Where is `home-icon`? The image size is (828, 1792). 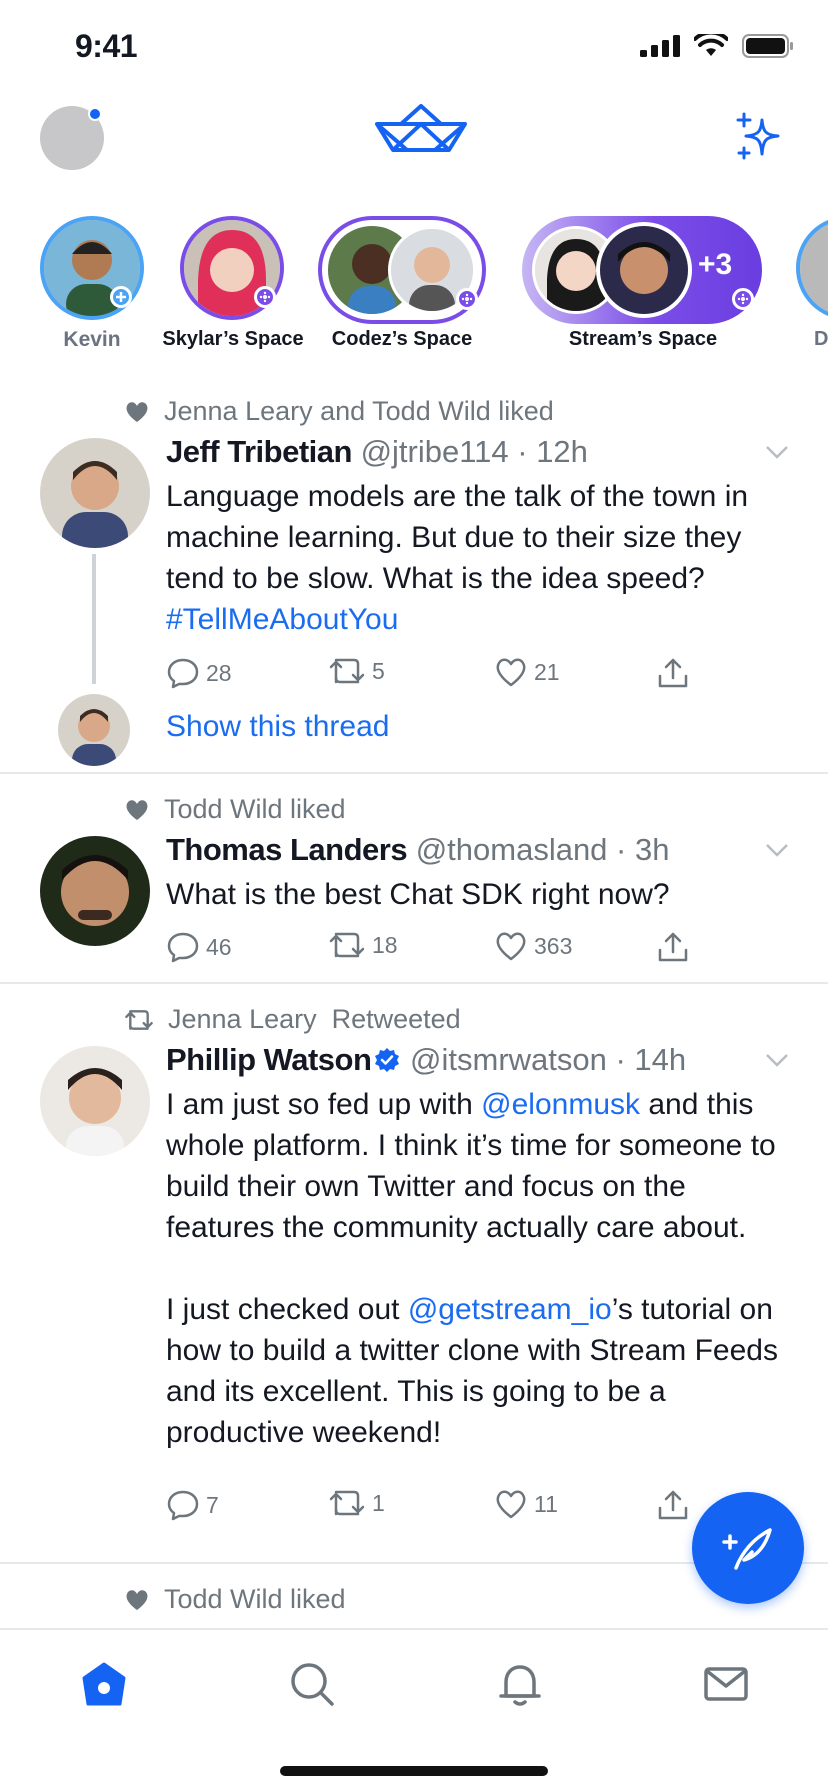 home-icon is located at coordinates (104, 1684).